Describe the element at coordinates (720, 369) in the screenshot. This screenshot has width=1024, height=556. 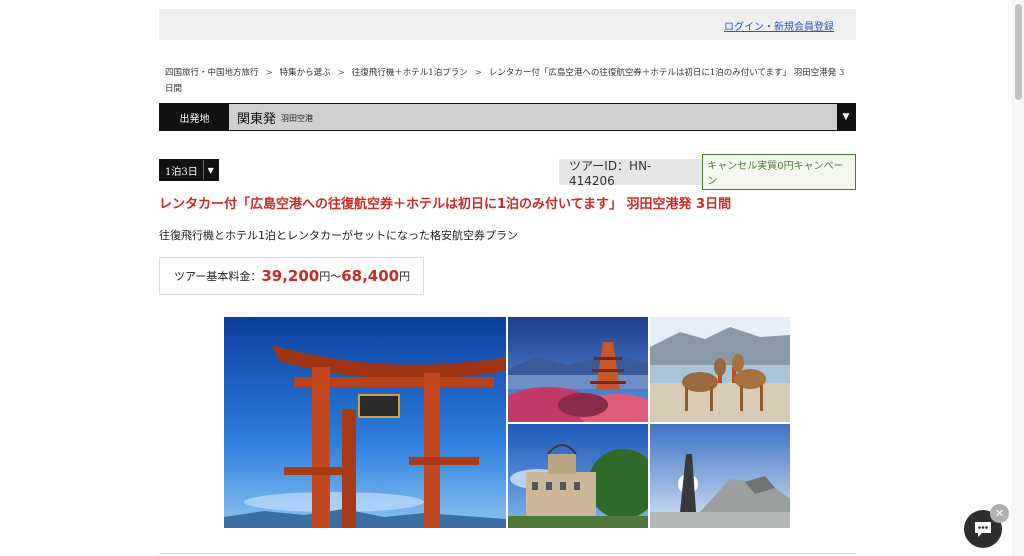
I see `photo-deer-beach` at that location.